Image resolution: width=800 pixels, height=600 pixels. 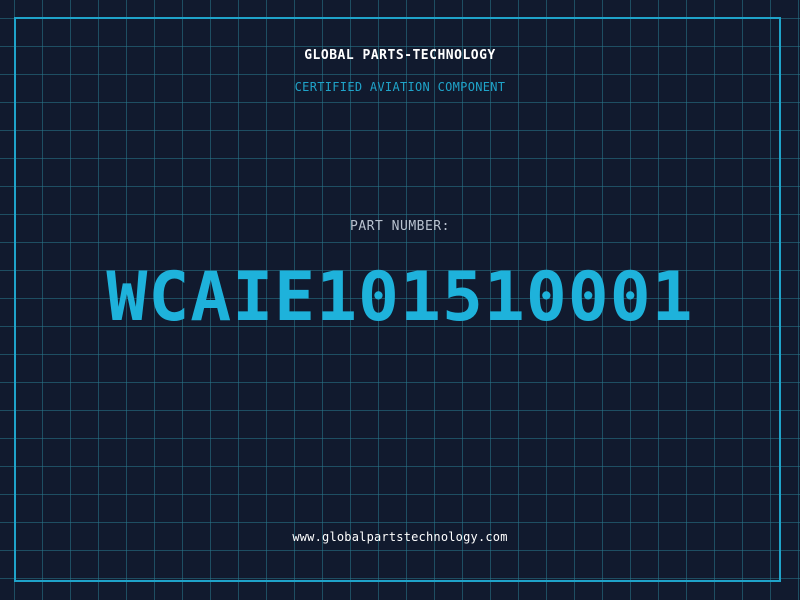 What do you see at coordinates (400, 55) in the screenshot?
I see `company-name: GLOBAL PARTS-TECHNOLOGY` at bounding box center [400, 55].